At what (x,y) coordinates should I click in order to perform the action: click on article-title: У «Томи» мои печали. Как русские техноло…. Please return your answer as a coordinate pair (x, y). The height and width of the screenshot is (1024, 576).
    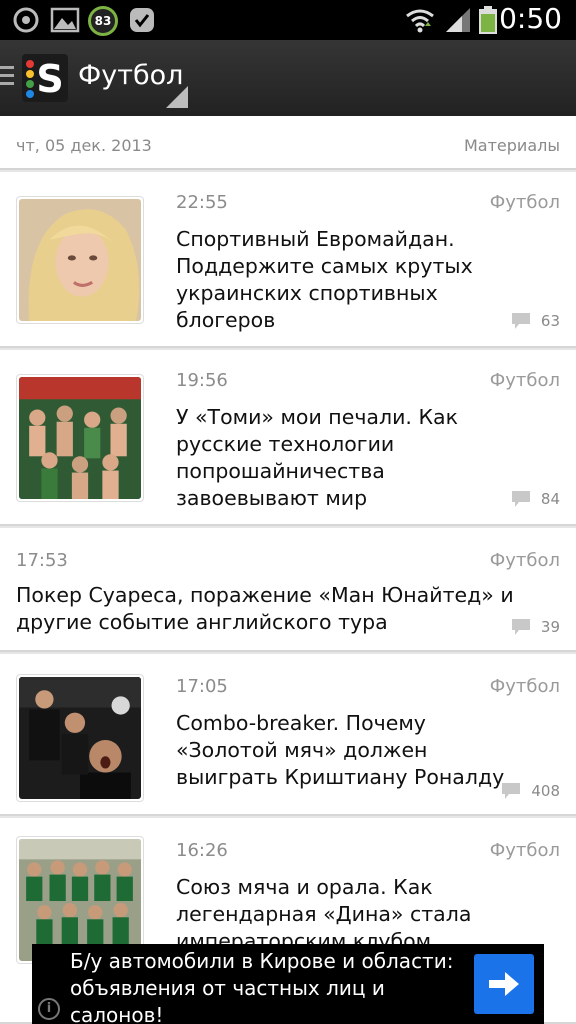
    Looking at the image, I should click on (331, 458).